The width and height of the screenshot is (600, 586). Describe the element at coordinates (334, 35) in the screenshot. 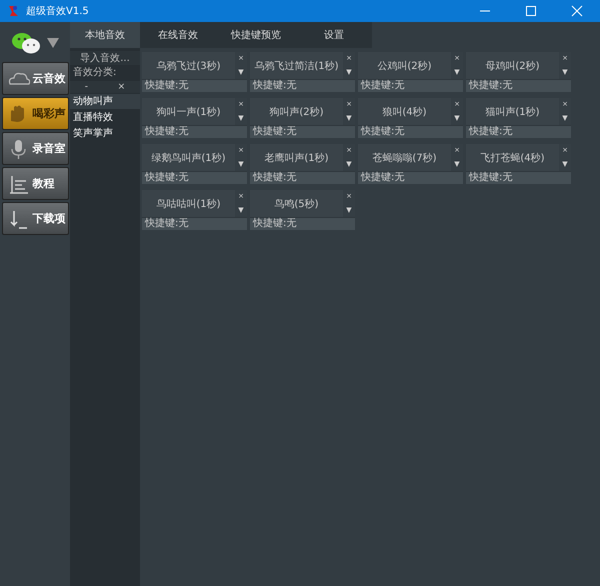

I see `tab: 设置` at that location.